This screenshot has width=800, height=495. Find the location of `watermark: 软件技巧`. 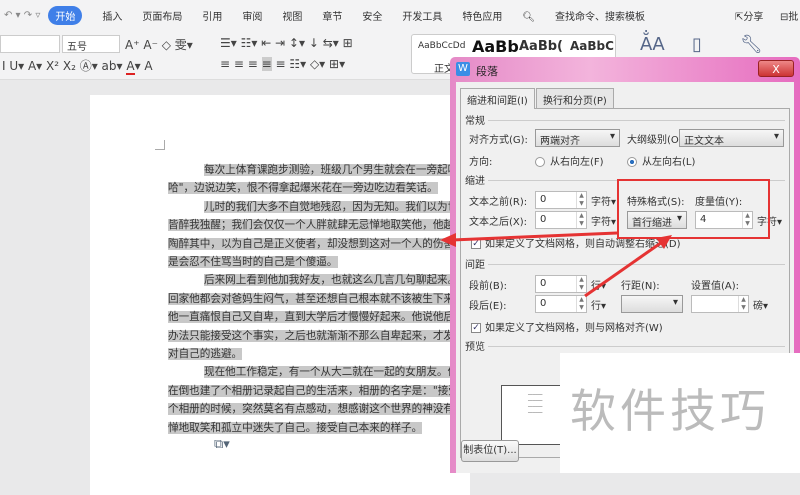

watermark: 软件技巧 is located at coordinates (680, 413).